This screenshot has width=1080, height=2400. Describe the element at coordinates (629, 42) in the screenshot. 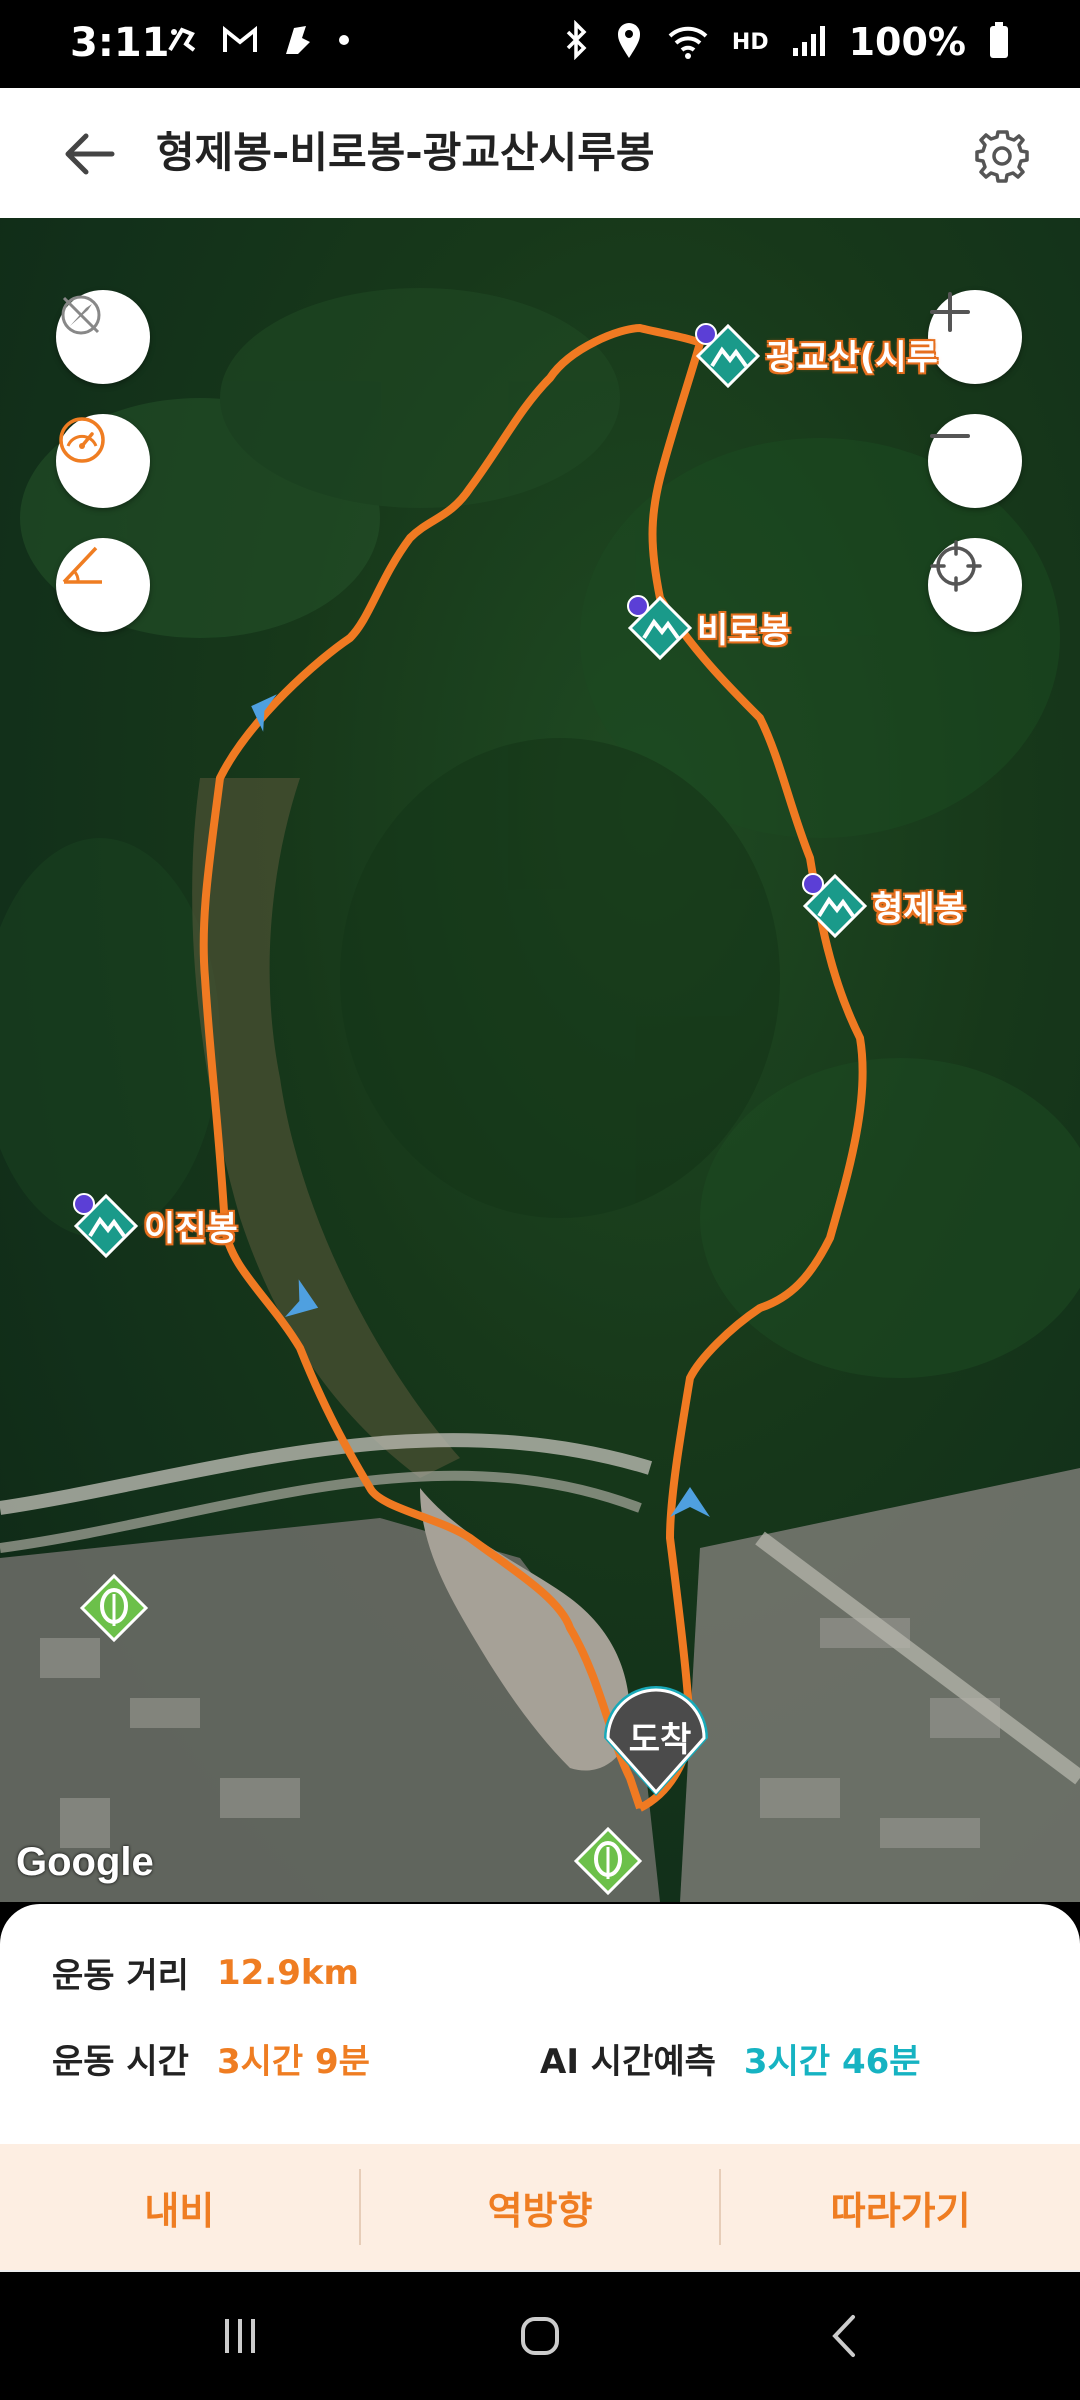

I see `location-icon` at that location.